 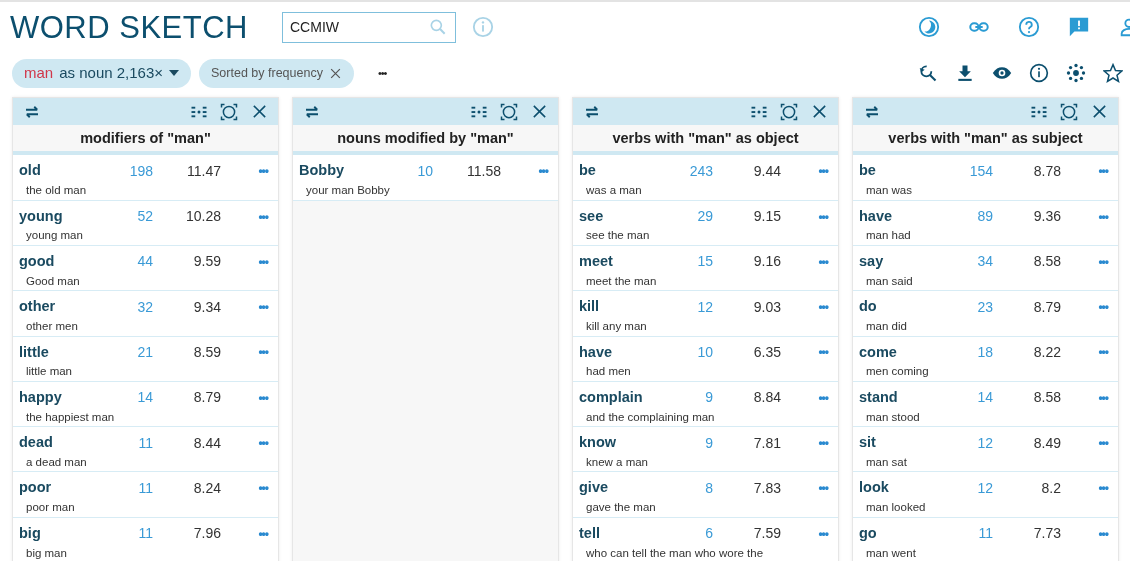 I want to click on frequency-link: 14, so click(x=141, y=398).